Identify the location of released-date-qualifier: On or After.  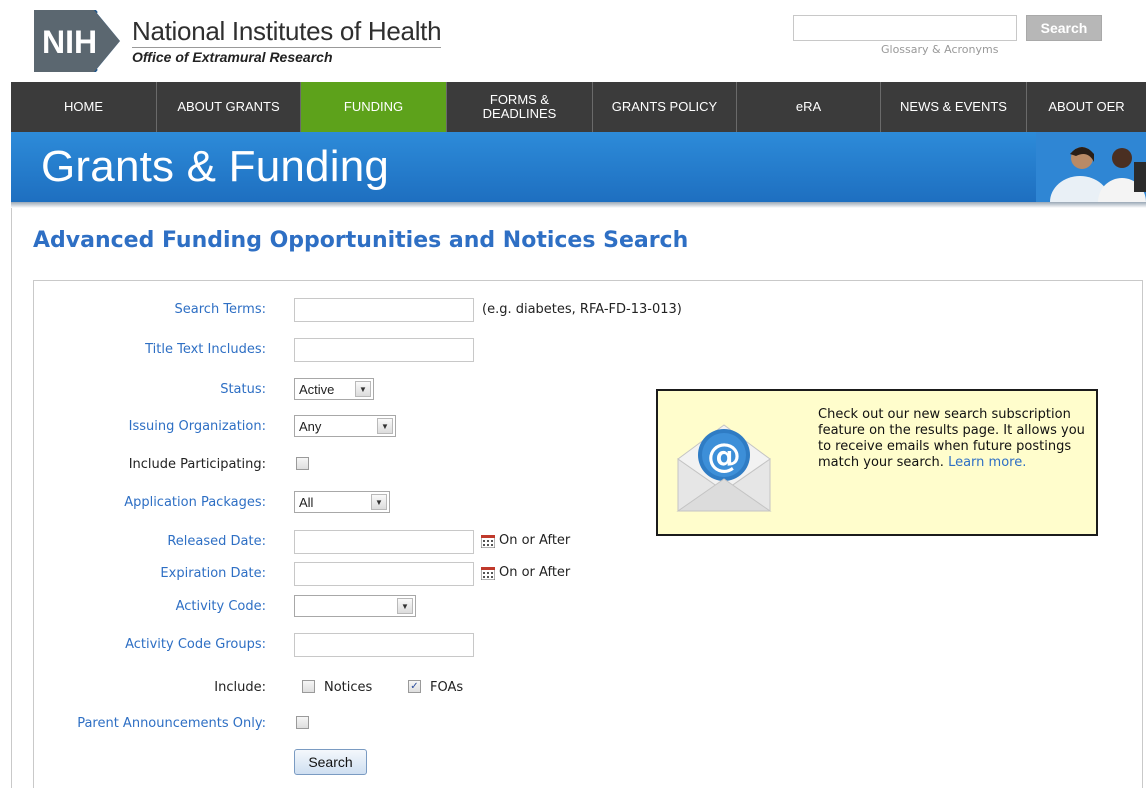
(535, 540).